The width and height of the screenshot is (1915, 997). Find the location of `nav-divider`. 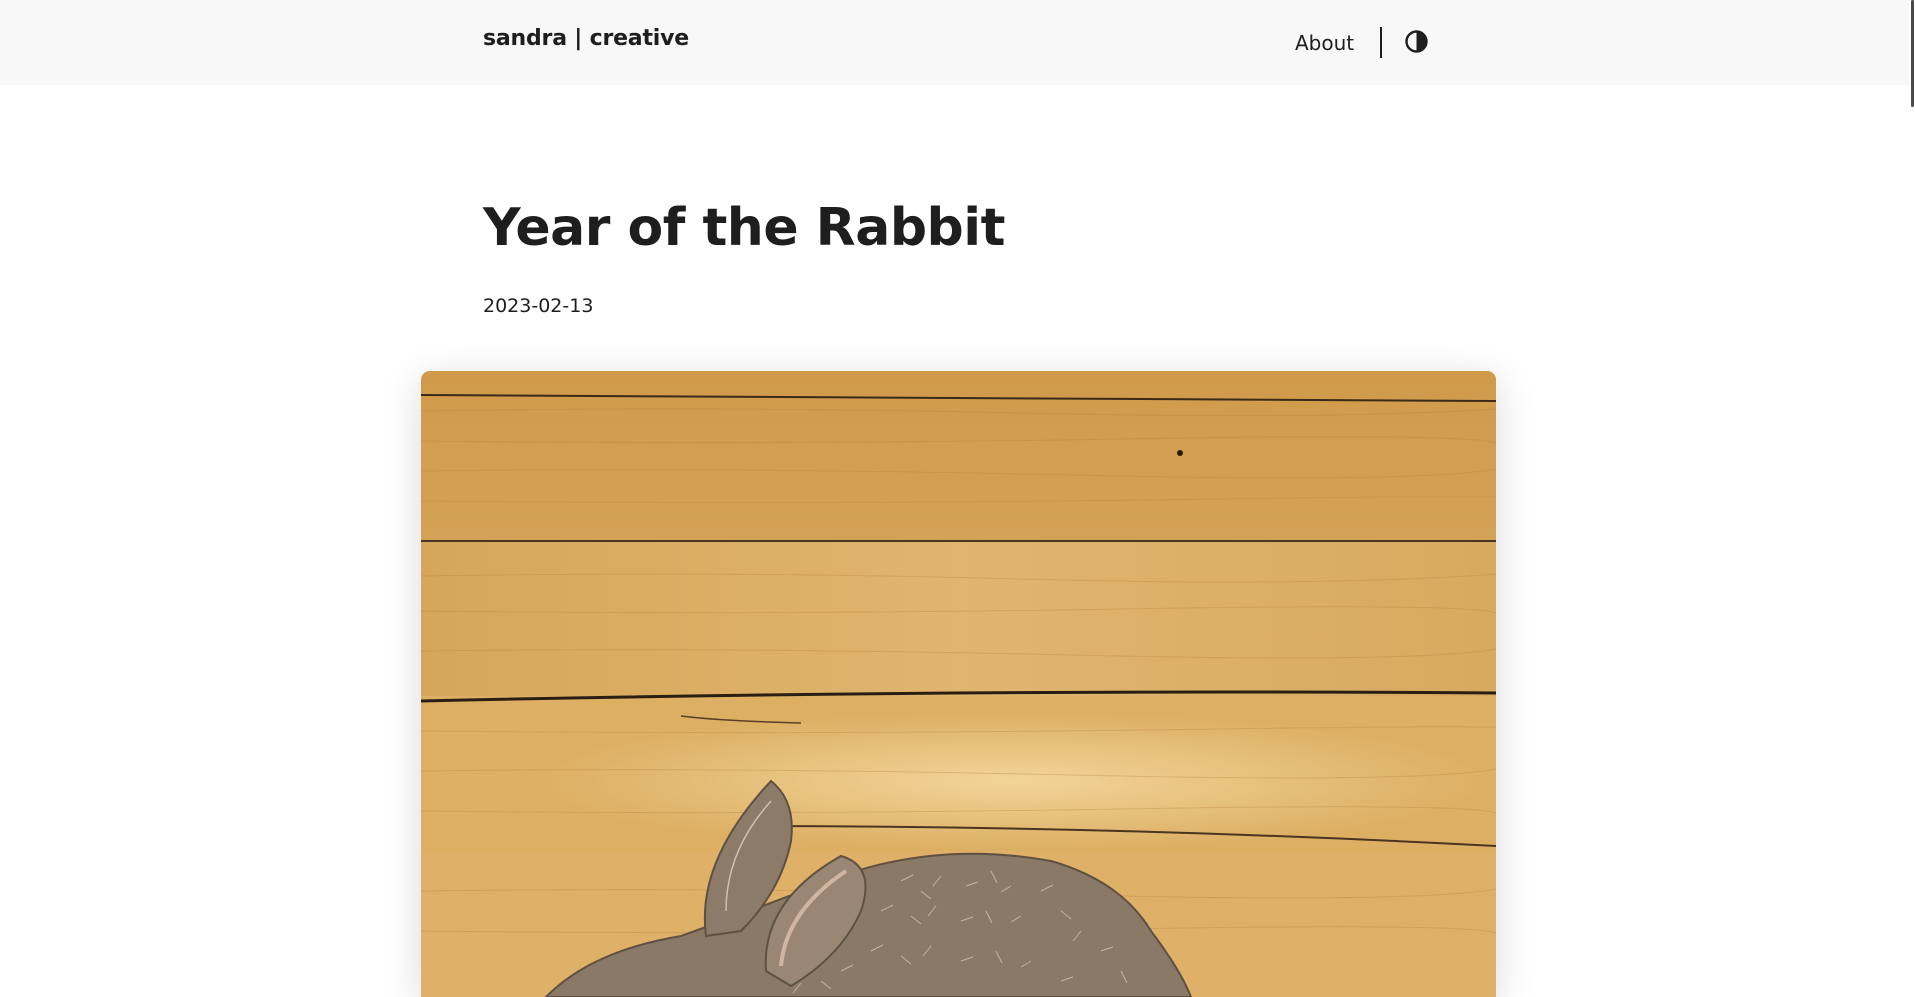

nav-divider is located at coordinates (1381, 42).